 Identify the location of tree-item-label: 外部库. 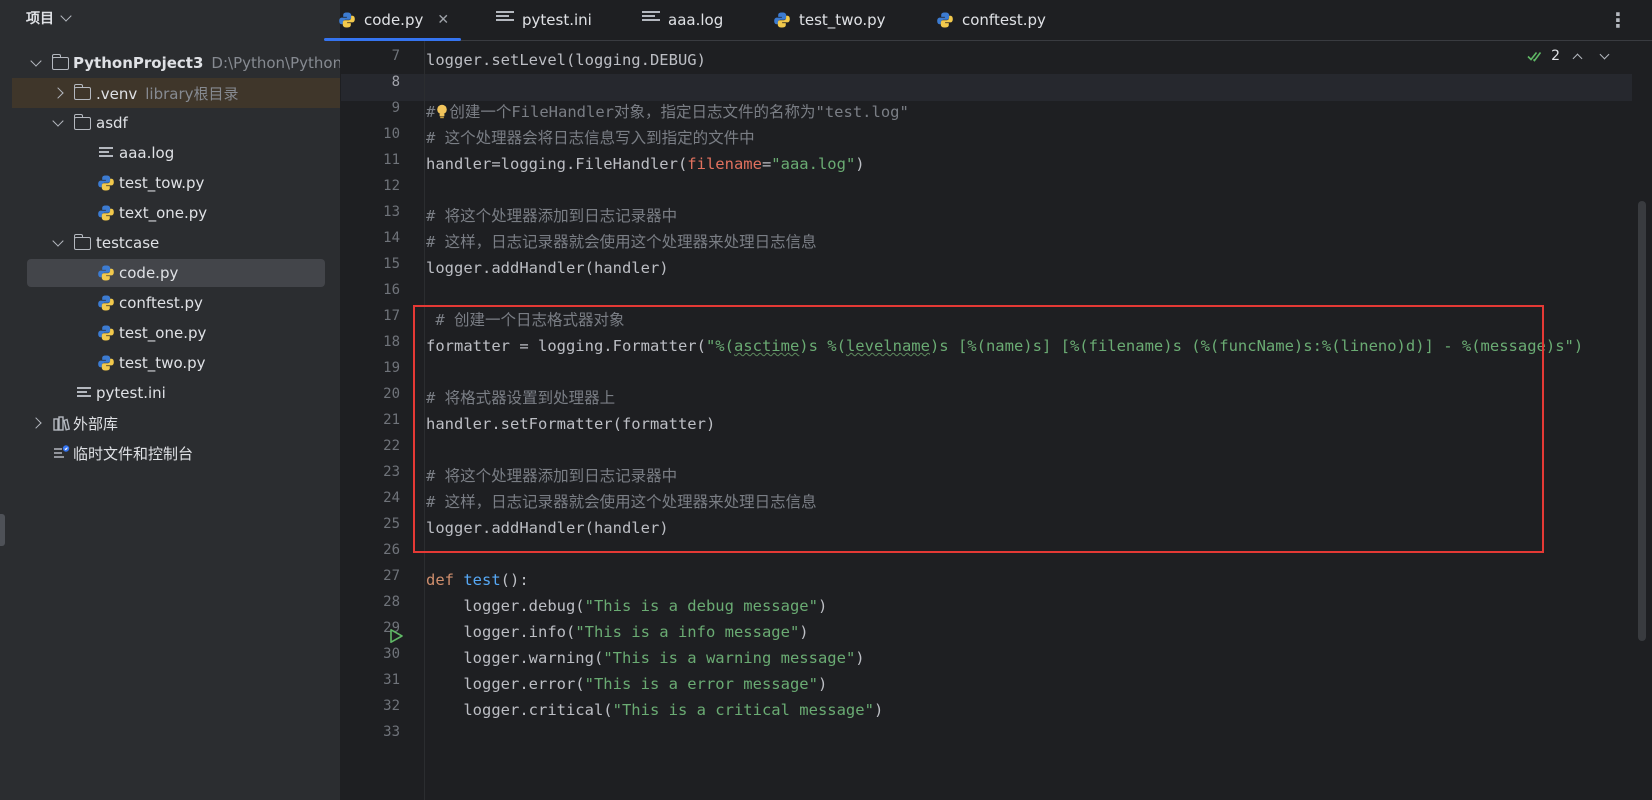
(96, 423).